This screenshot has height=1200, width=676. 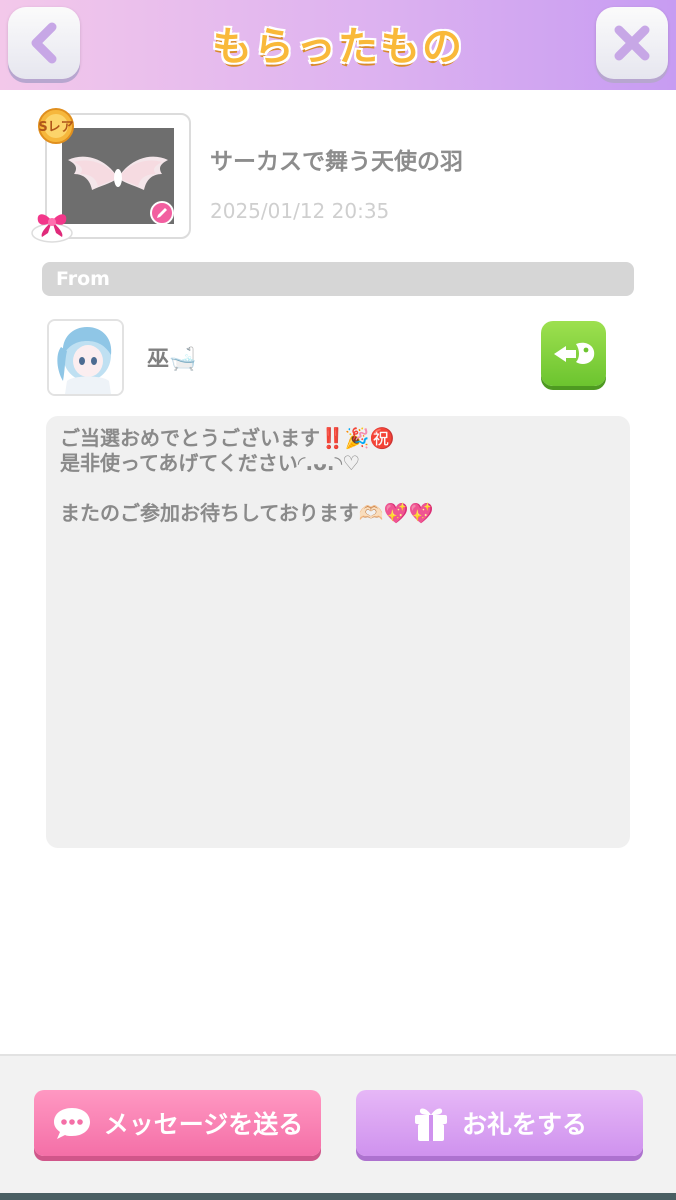 What do you see at coordinates (300, 211) in the screenshot?
I see `received-date: 2025/01/12 20:35` at bounding box center [300, 211].